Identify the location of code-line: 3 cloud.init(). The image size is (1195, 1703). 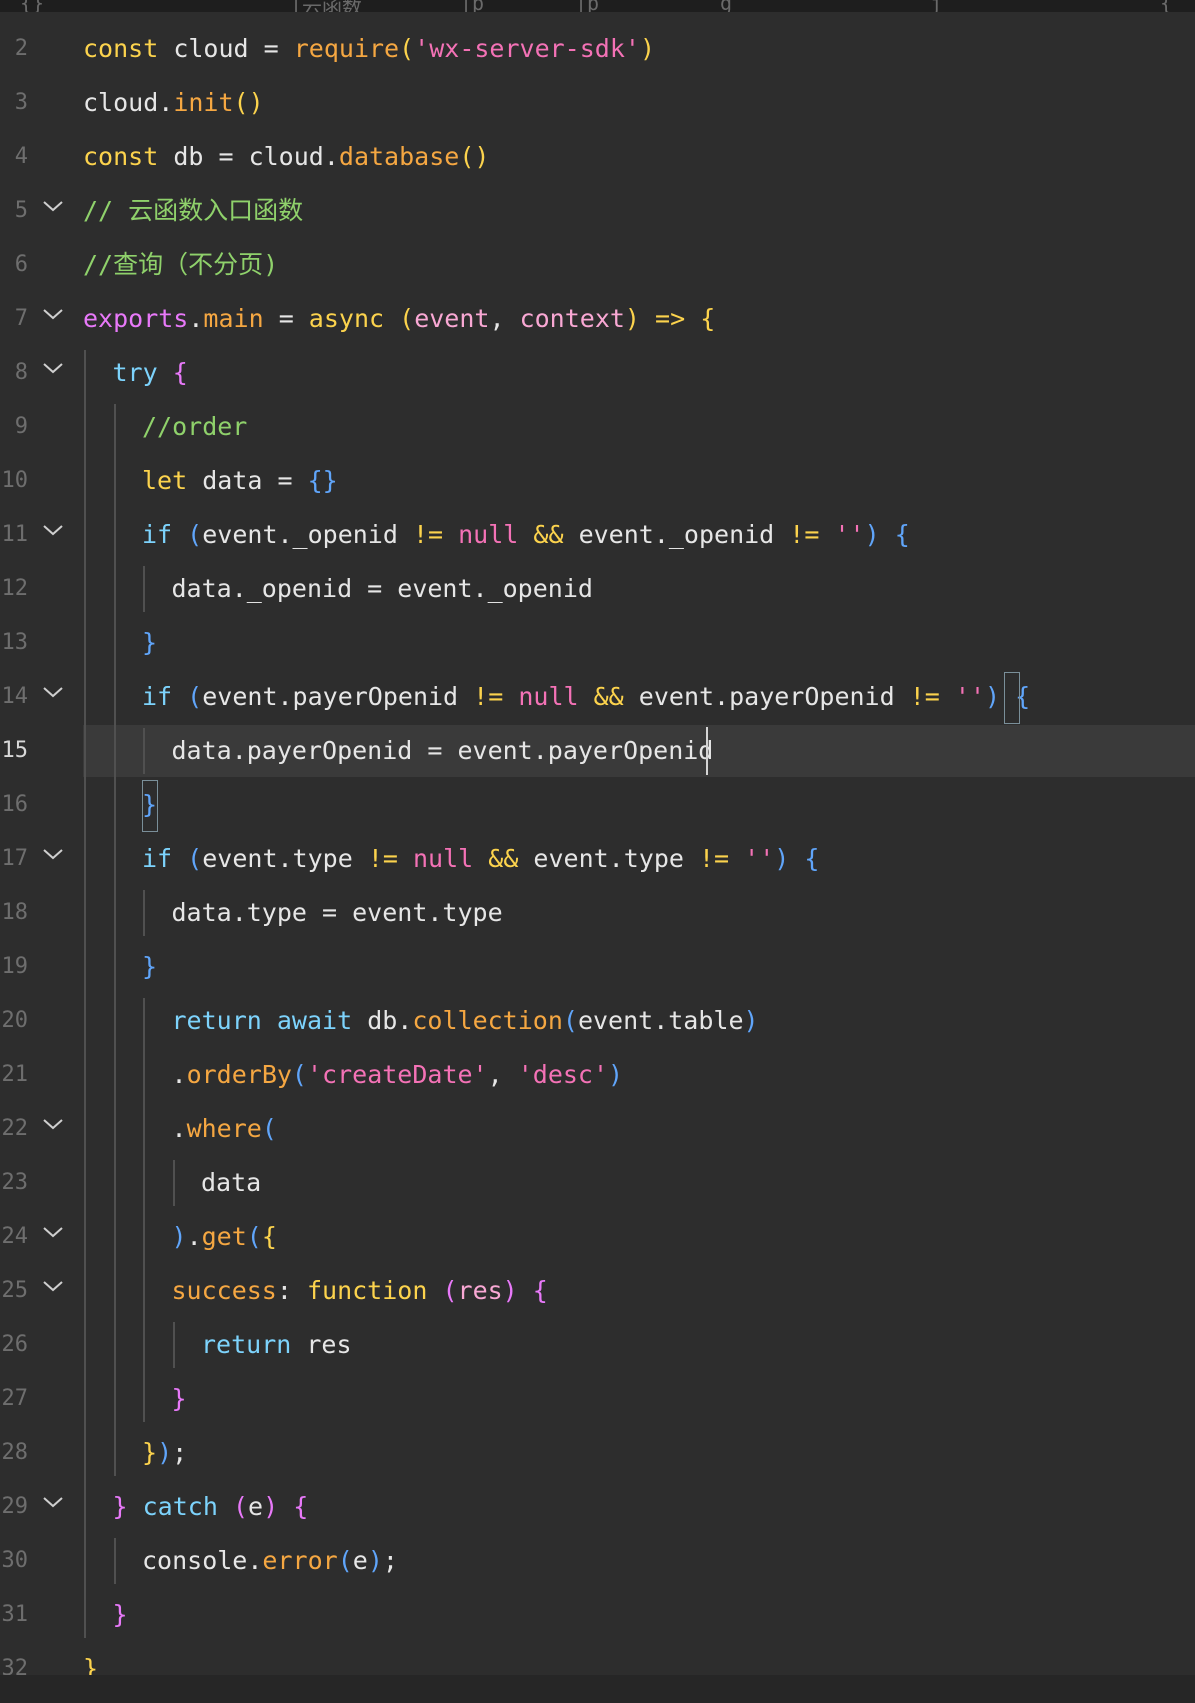
(597, 103).